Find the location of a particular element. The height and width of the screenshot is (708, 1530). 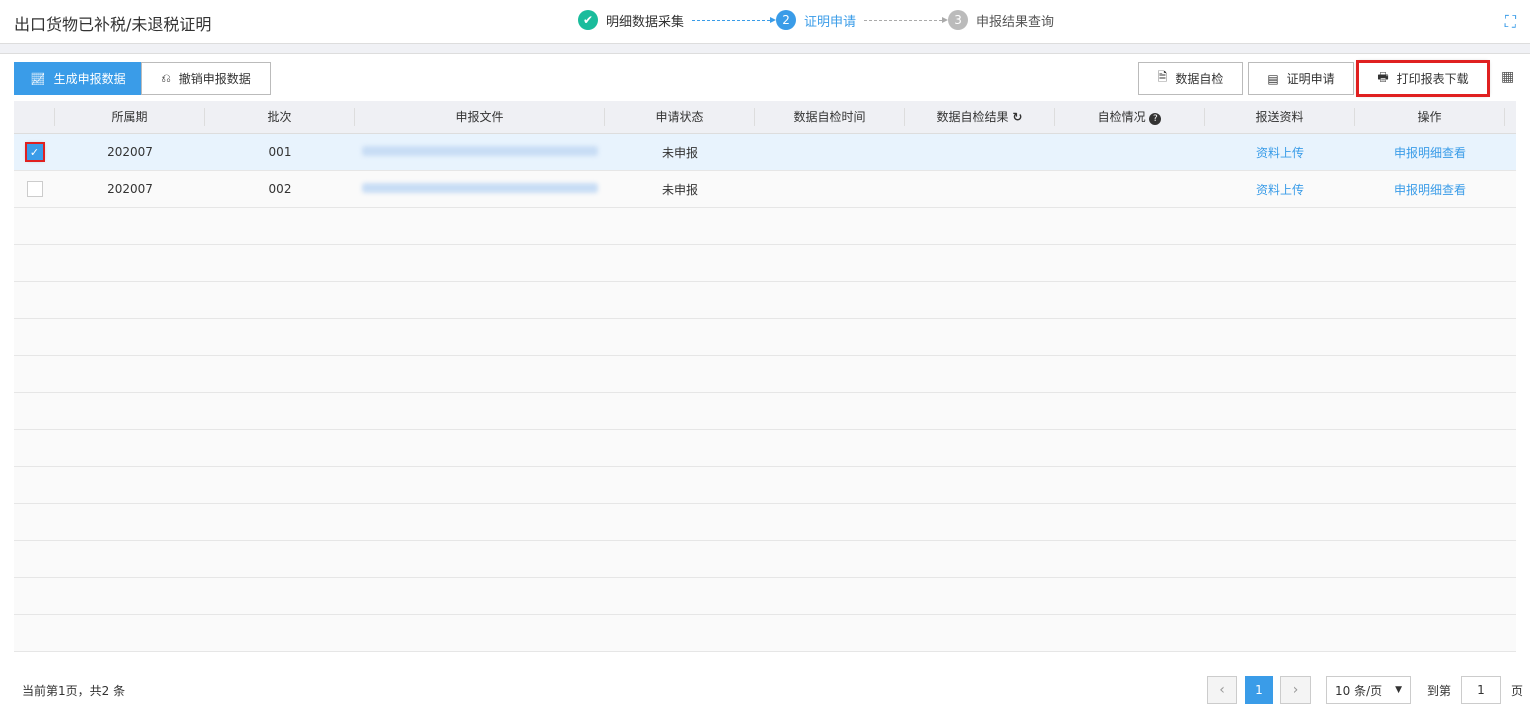

step-1-check-icon: ✔ is located at coordinates (588, 20).